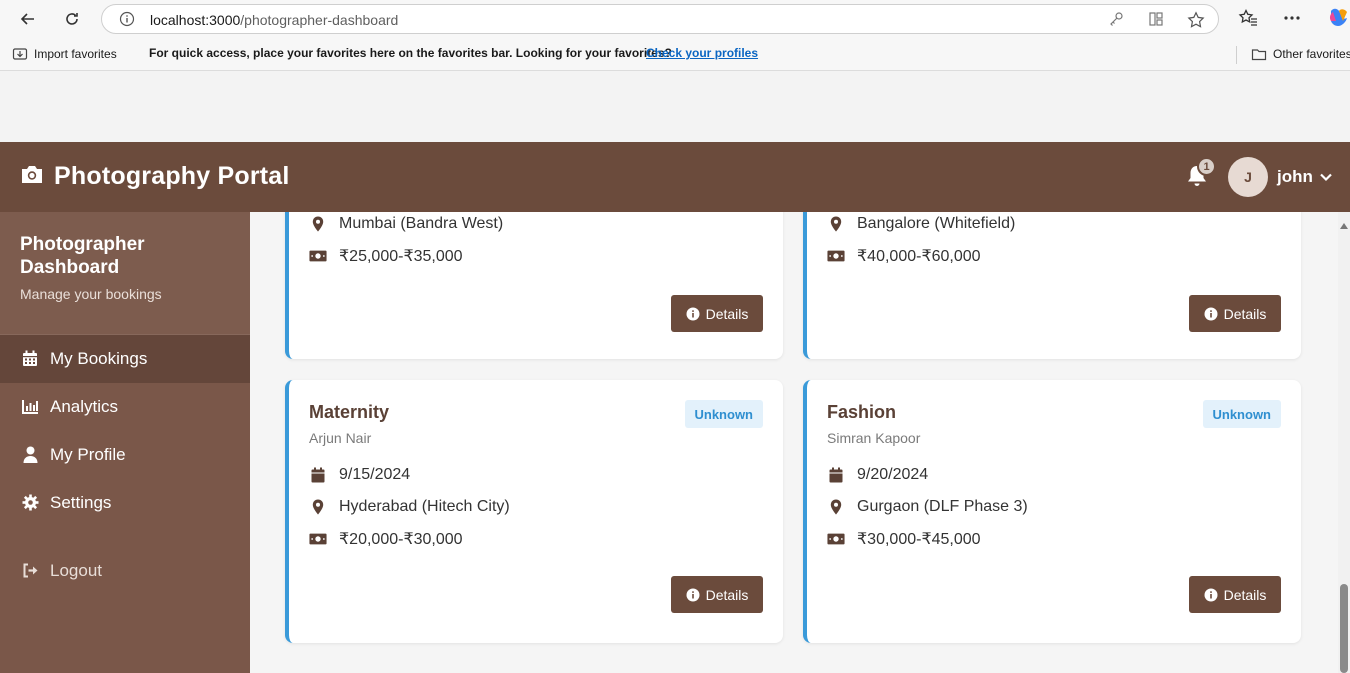 The height and width of the screenshot is (673, 1350). Describe the element at coordinates (904, 539) in the screenshot. I see `booking-price: ₹30,000-₹45,000` at that location.